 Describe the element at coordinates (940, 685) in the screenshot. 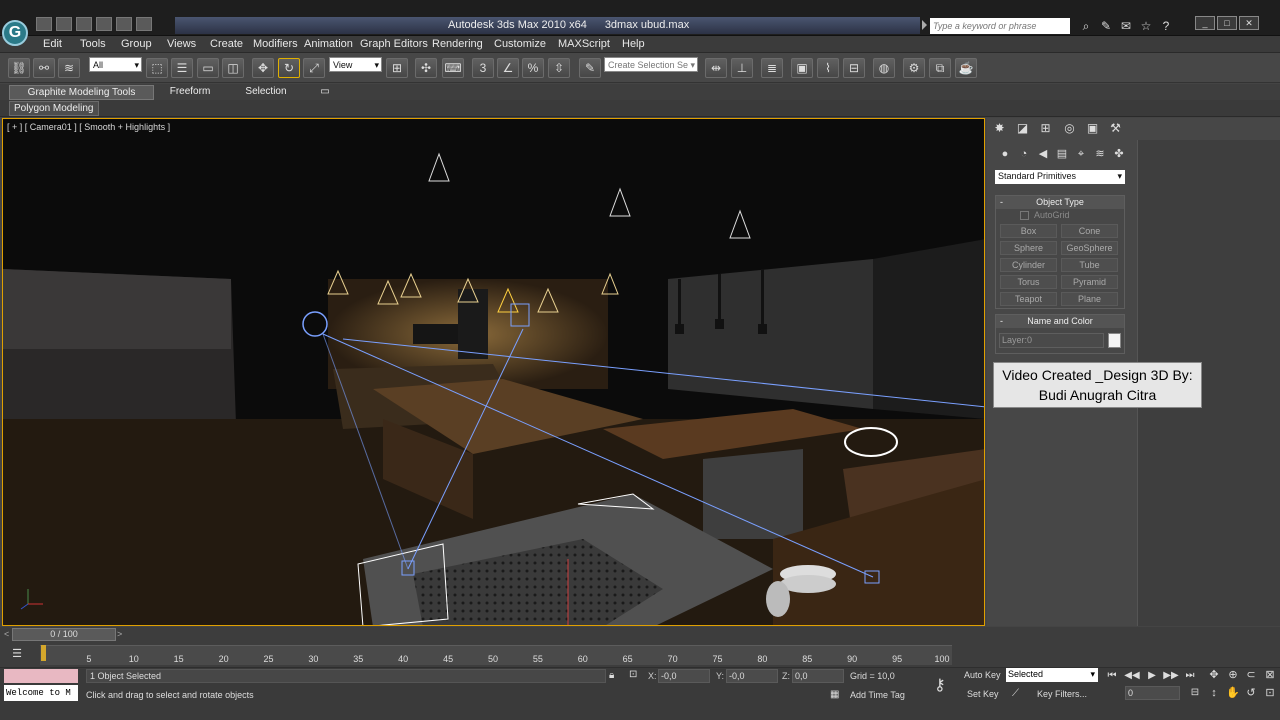

I see `set-key-icon: ⚷` at that location.